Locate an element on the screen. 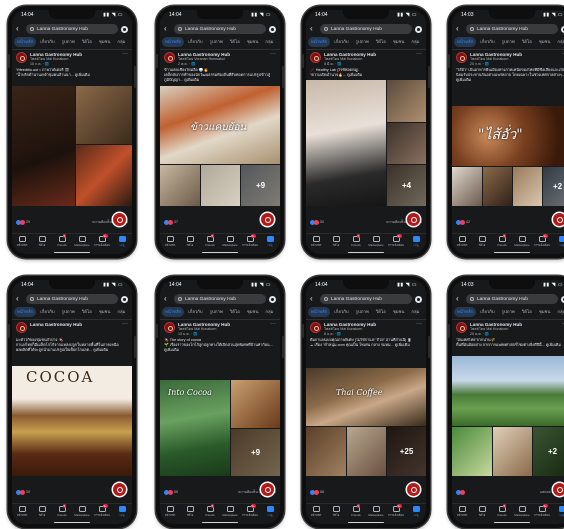 The width and height of the screenshot is (564, 529). post-photo-collage: ข้าวแคบย้อน +9 is located at coordinates (220, 146).